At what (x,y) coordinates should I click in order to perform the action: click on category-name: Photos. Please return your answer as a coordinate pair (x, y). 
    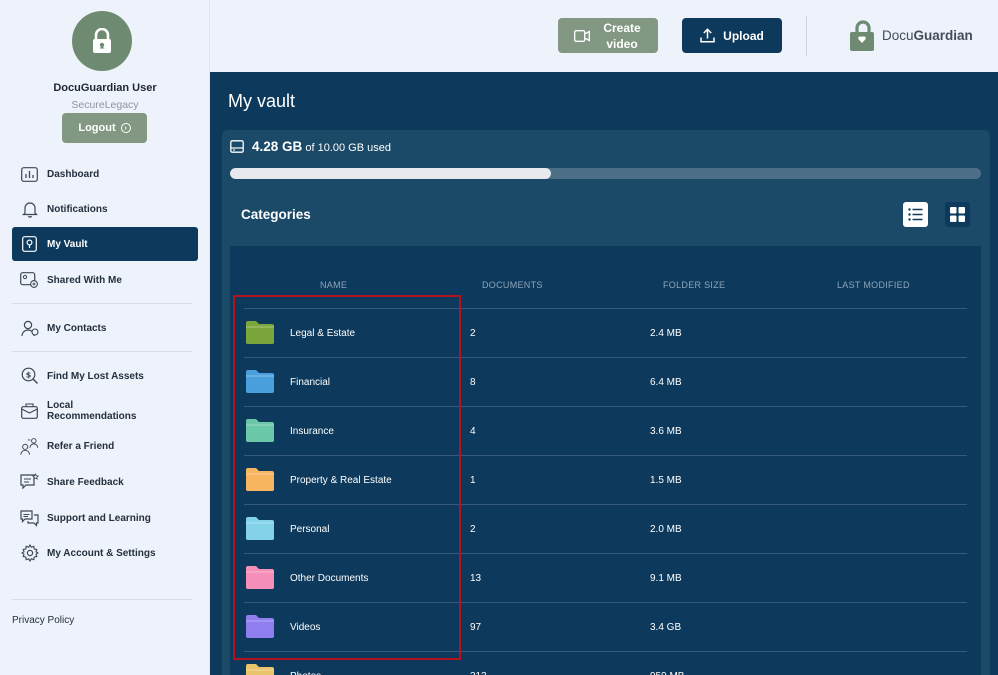
    Looking at the image, I should click on (305, 673).